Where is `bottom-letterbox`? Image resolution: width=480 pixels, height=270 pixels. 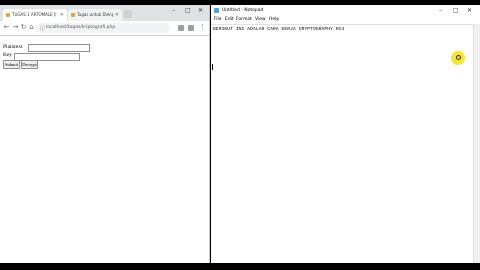 bottom-letterbox is located at coordinates (240, 266).